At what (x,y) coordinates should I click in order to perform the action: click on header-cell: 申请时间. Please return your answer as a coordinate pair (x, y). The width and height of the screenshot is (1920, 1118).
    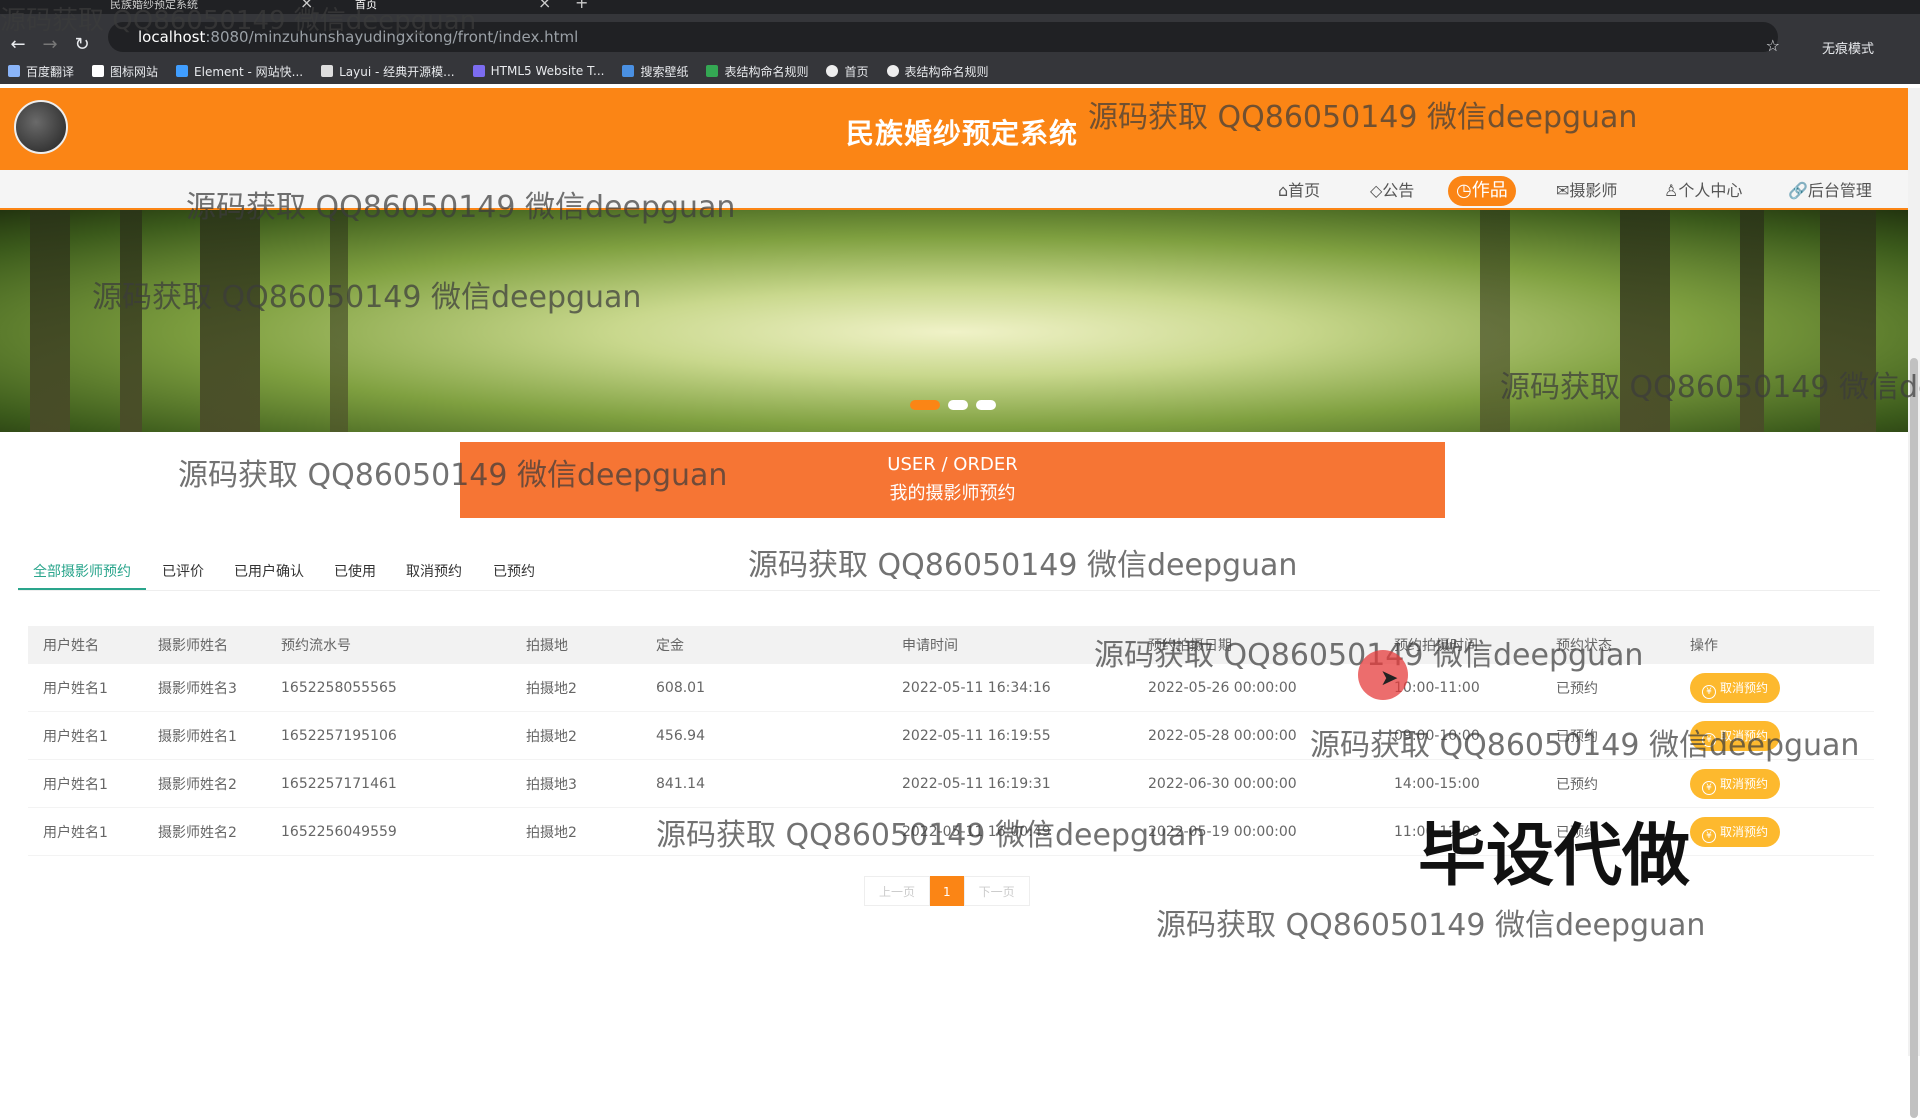
    Looking at the image, I should click on (930, 646).